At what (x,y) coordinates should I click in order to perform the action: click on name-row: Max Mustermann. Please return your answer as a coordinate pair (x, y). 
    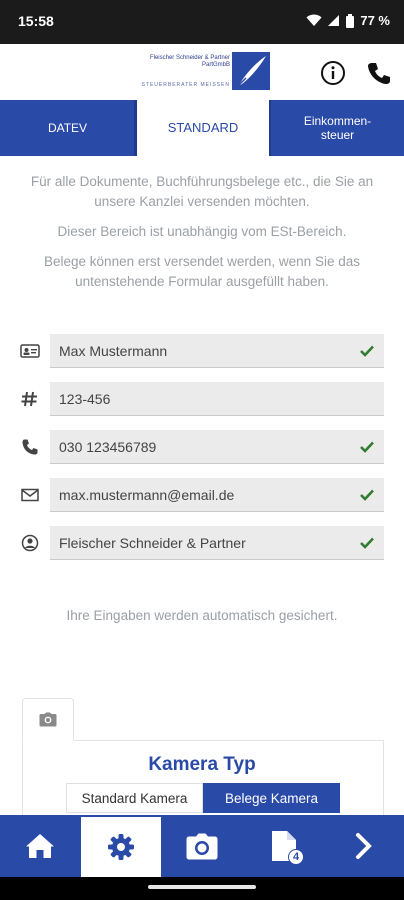
    Looking at the image, I should click on (202, 351).